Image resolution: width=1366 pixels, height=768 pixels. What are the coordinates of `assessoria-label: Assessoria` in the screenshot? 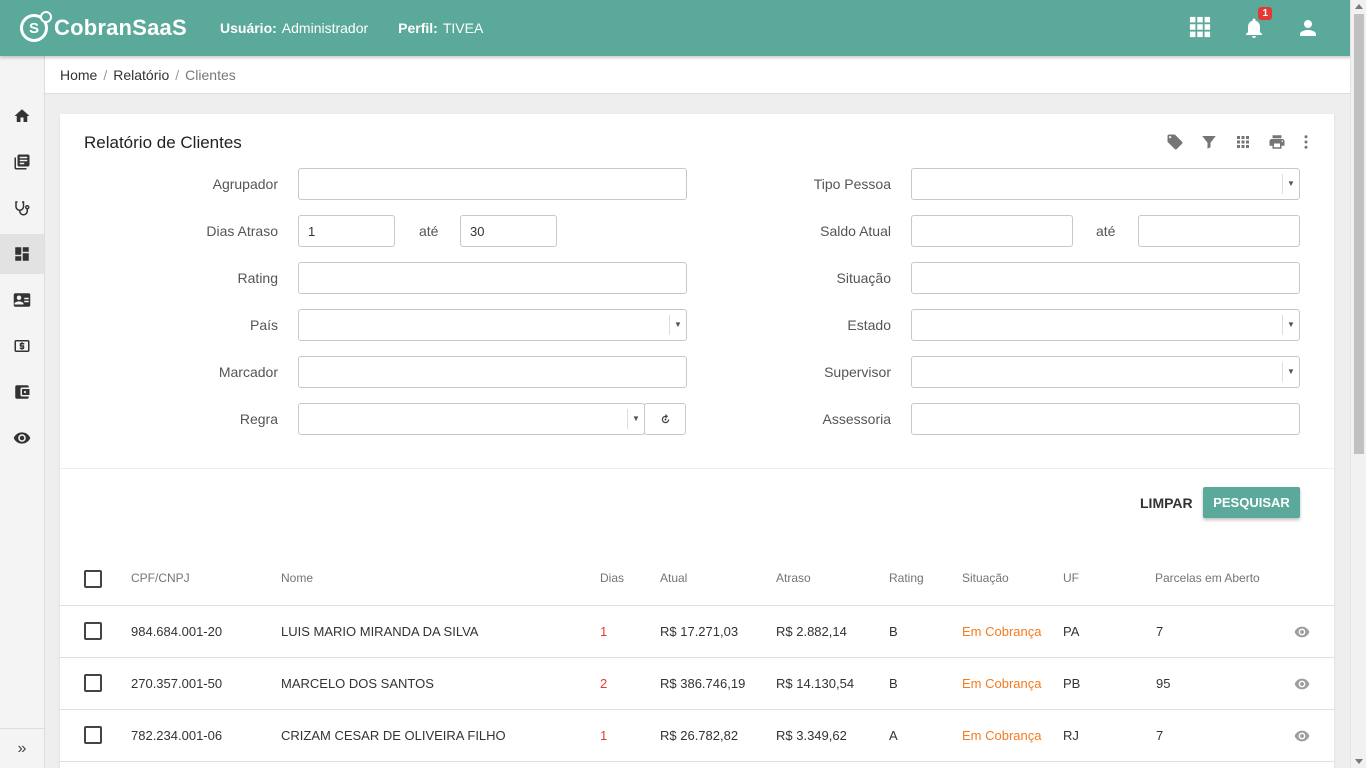 It's located at (856, 419).